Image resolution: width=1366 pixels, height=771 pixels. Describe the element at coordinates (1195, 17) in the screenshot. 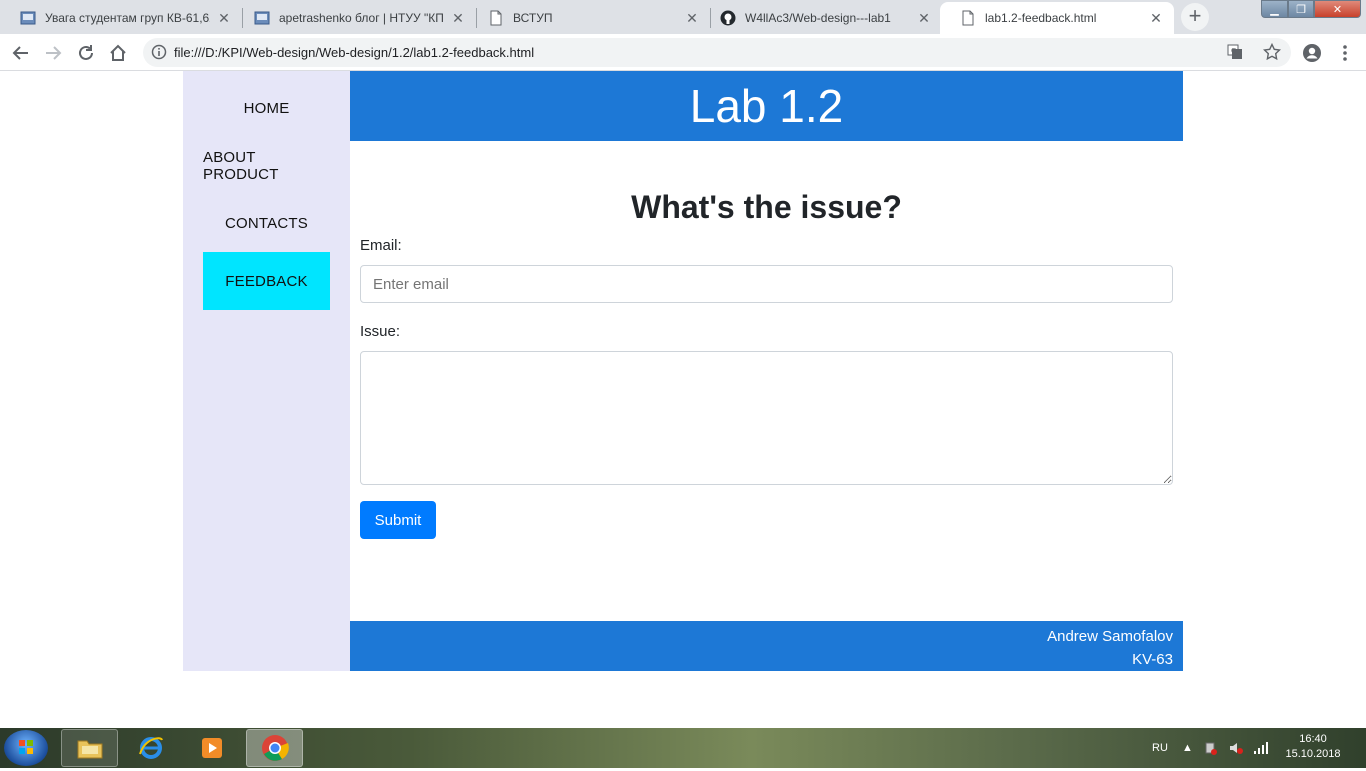

I see `new-tab-button: +` at that location.